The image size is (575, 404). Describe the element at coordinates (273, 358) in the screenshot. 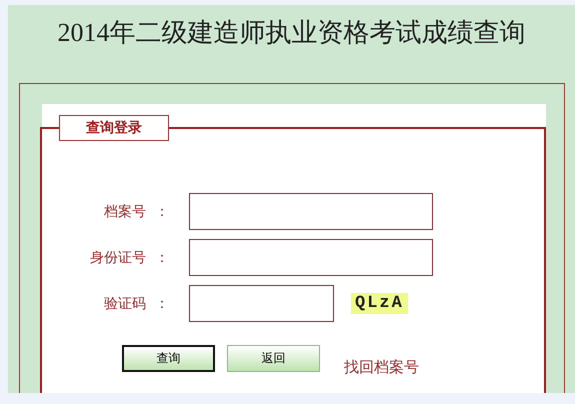

I see `back-button: 返回` at that location.